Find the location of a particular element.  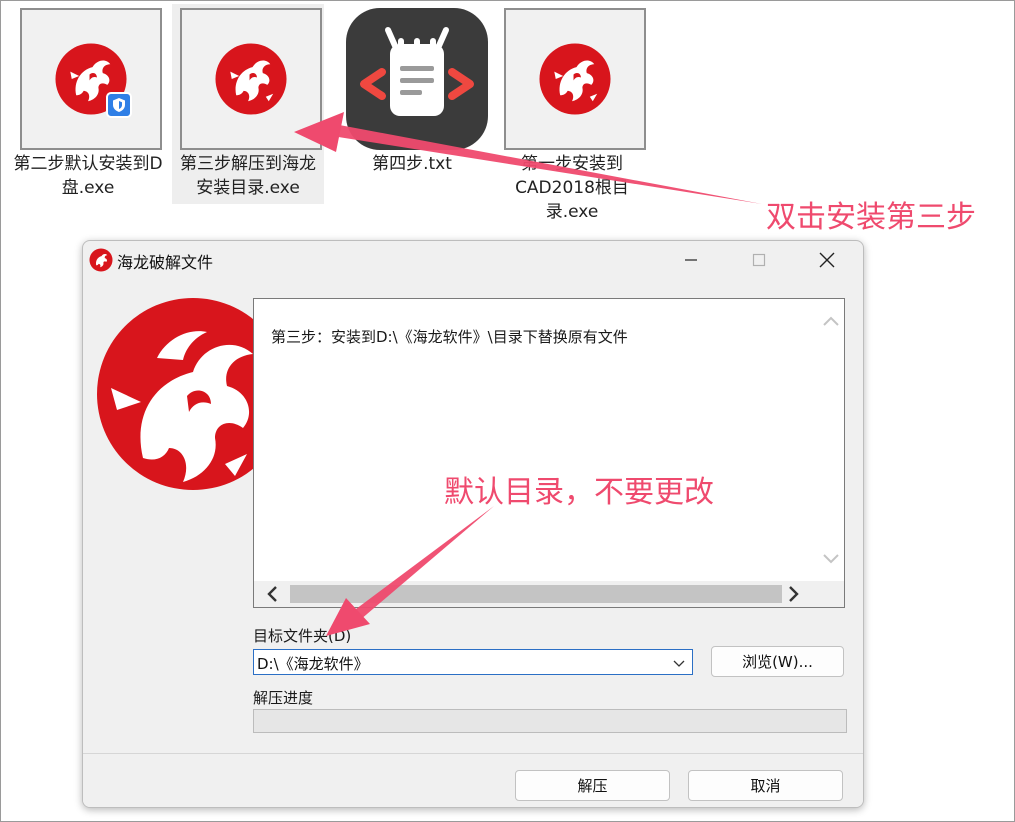

close-icon is located at coordinates (827, 260).